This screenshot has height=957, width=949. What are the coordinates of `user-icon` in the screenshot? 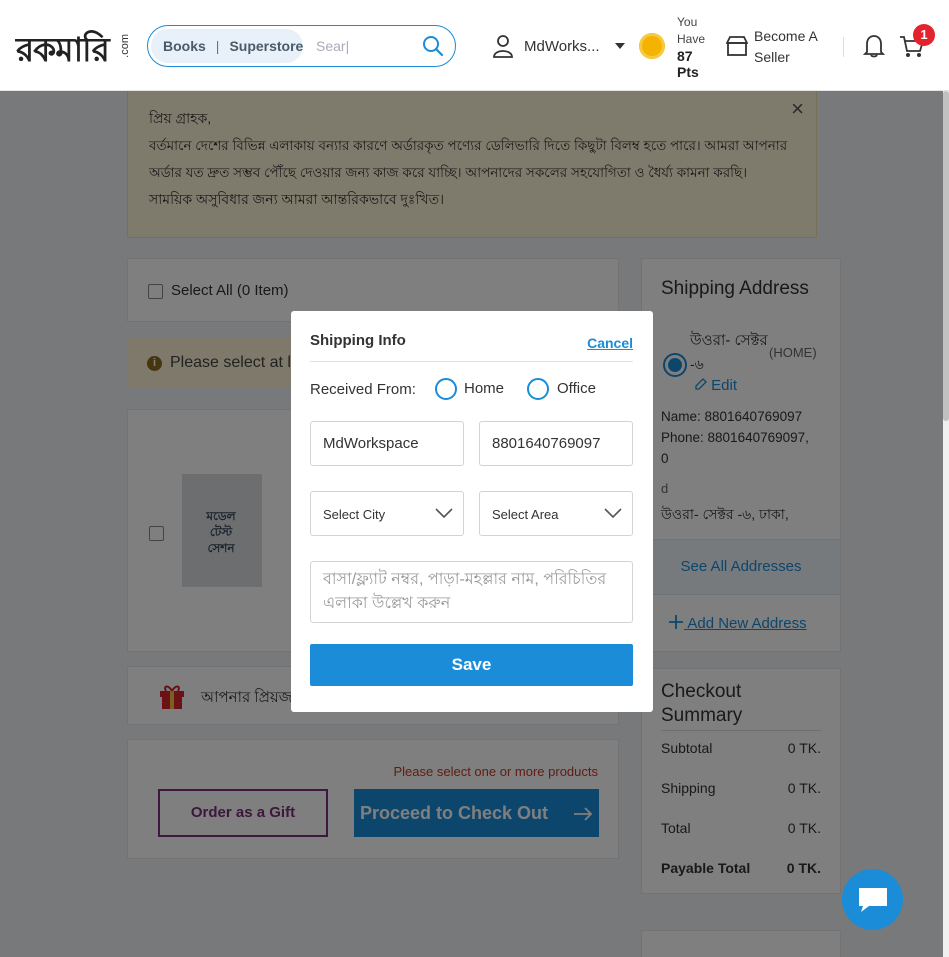 It's located at (503, 46).